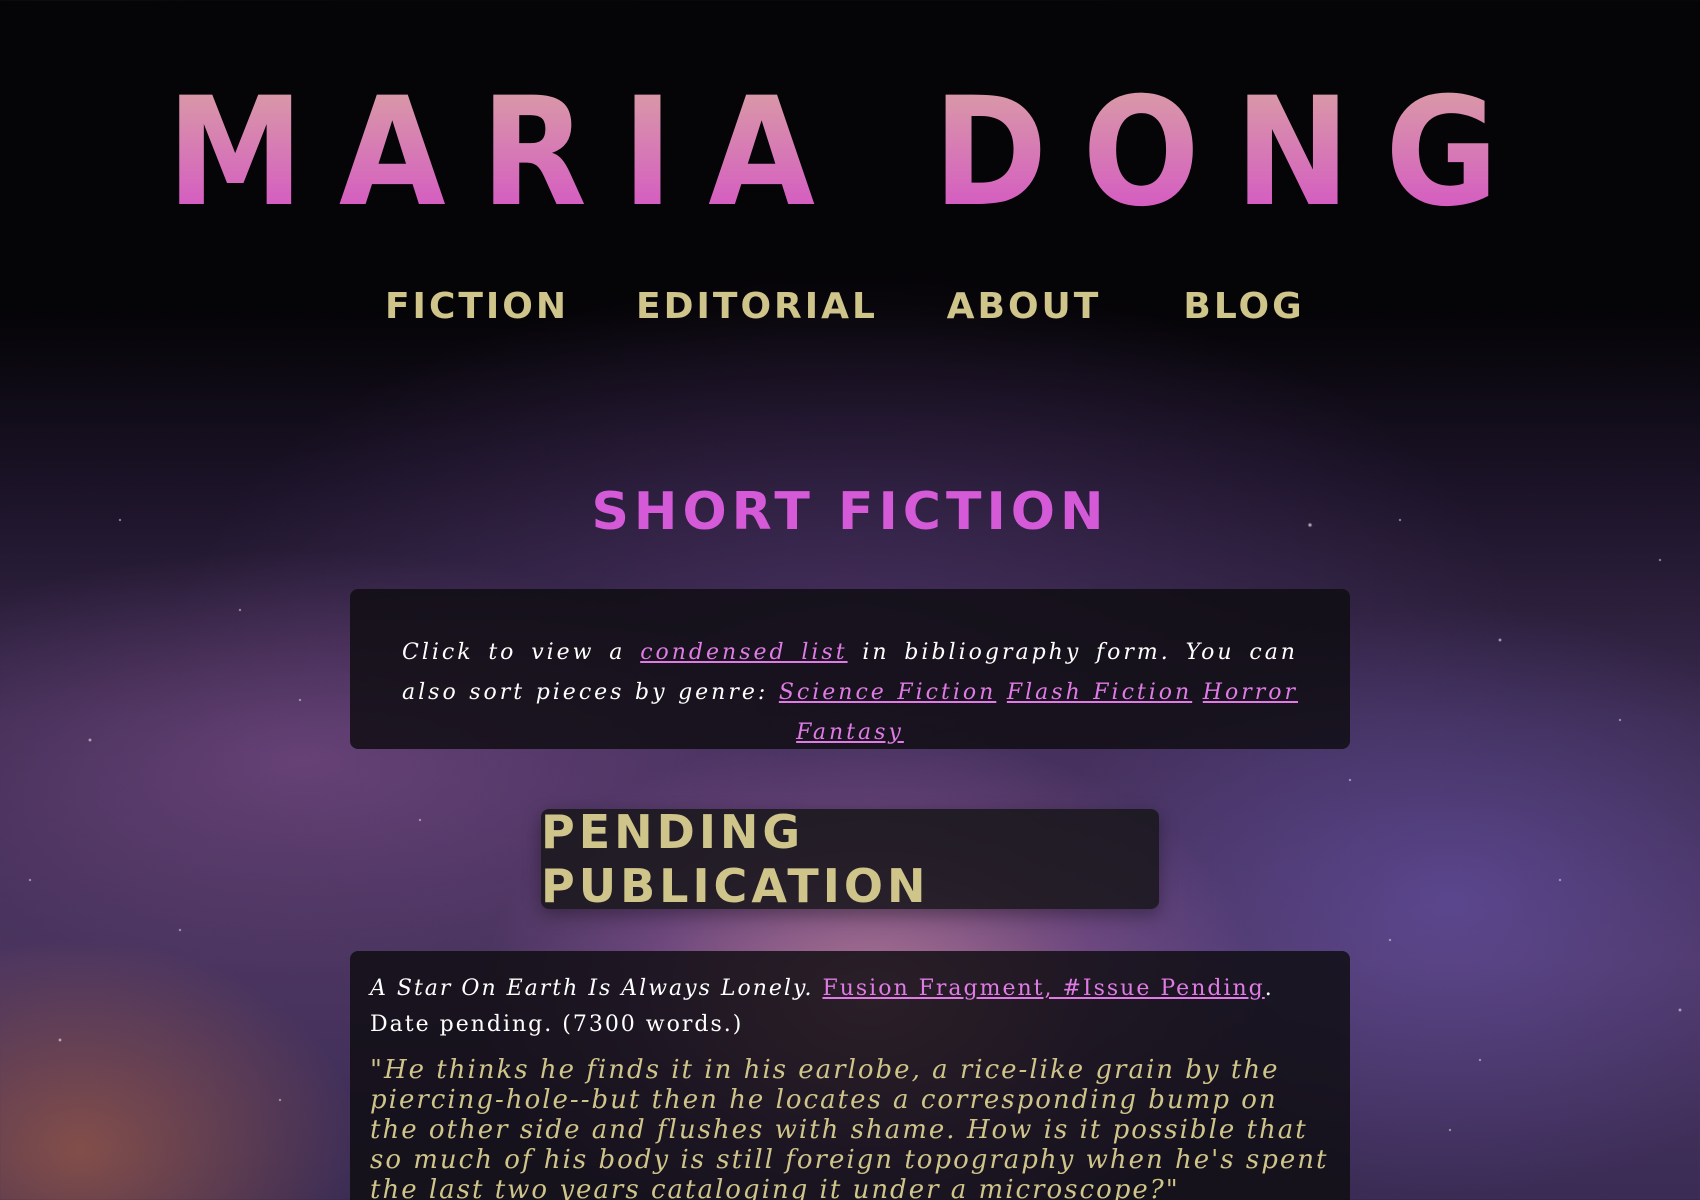  Describe the element at coordinates (850, 153) in the screenshot. I see `site-title: MARIA DONG` at that location.